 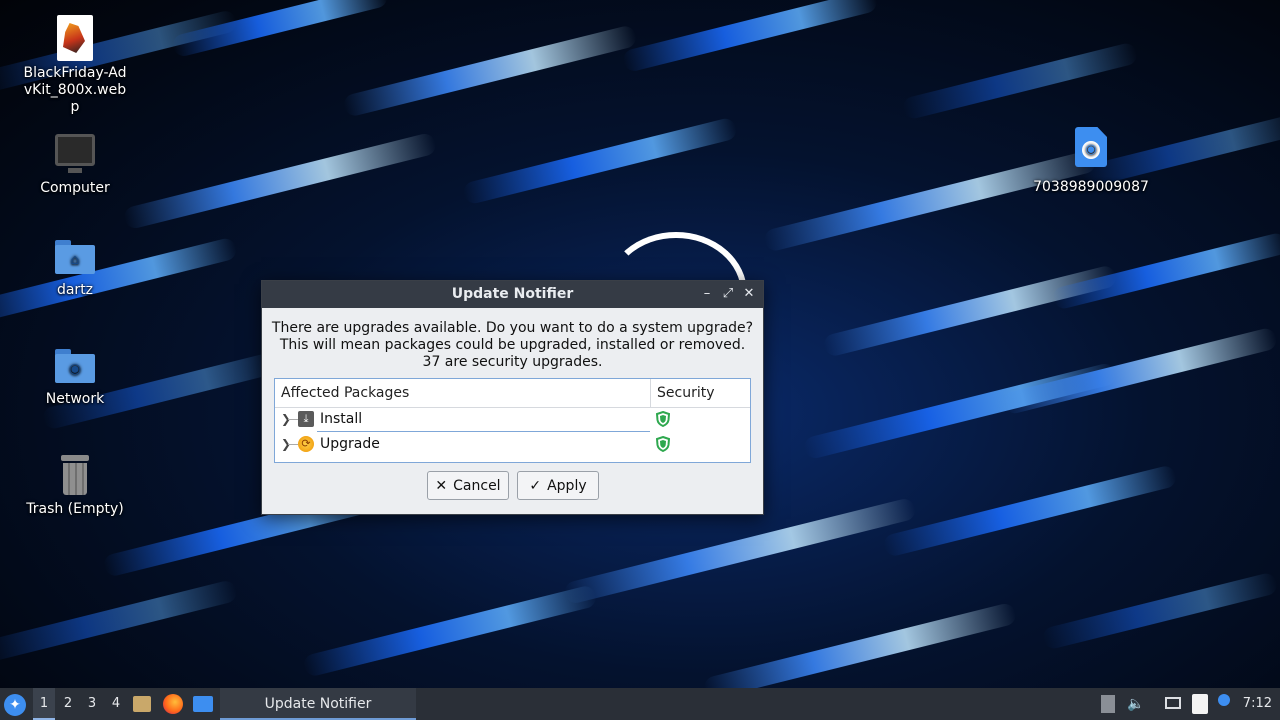 What do you see at coordinates (75, 366) in the screenshot?
I see `network-folder-icon: ◉` at bounding box center [75, 366].